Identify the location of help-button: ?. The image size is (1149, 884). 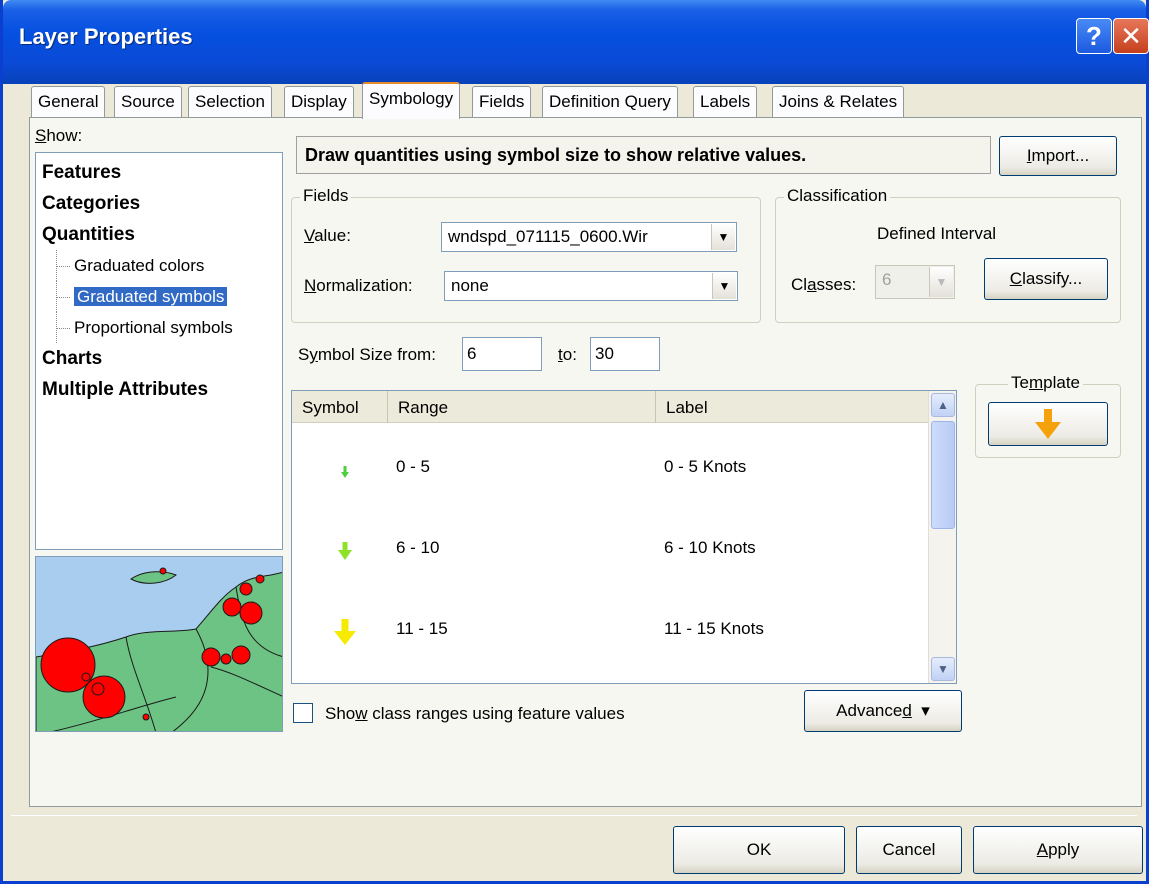
(1094, 36).